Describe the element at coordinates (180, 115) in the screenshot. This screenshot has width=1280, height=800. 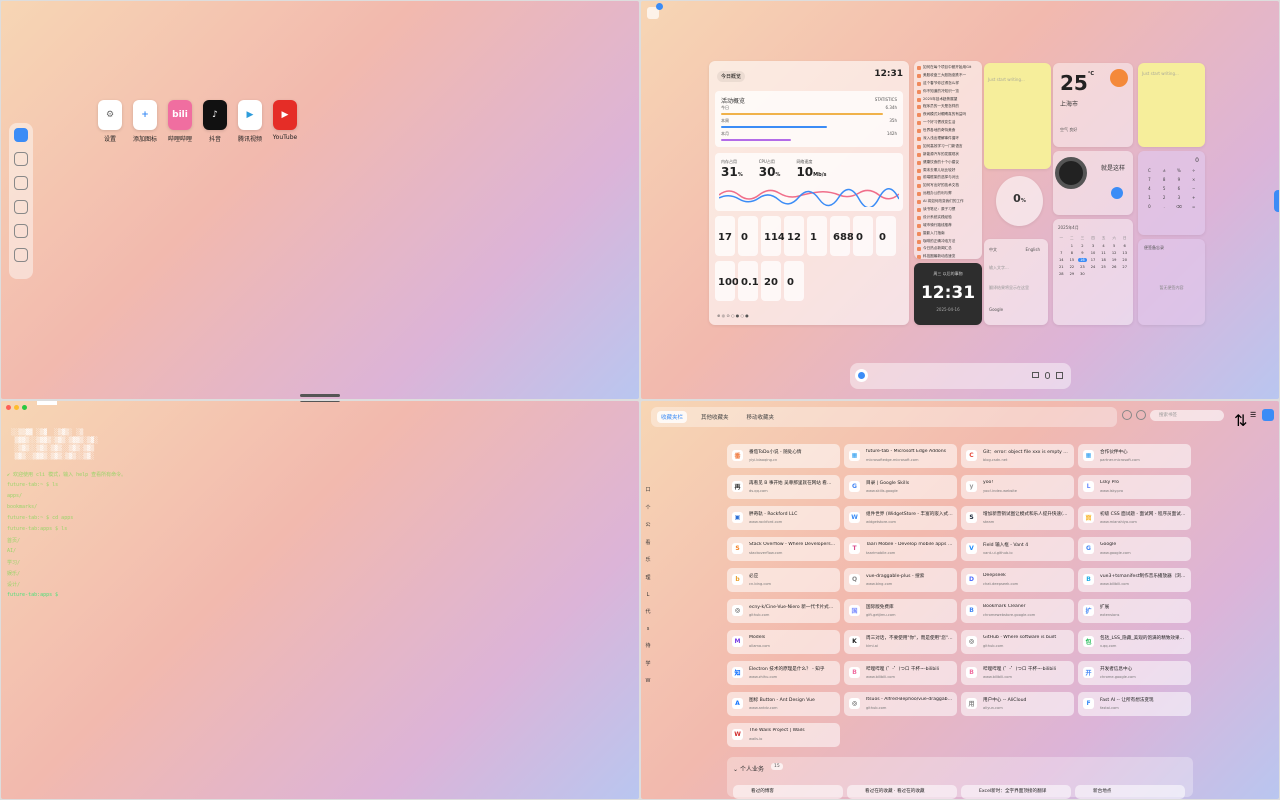
I see `bilibili-icon: bili` at that location.